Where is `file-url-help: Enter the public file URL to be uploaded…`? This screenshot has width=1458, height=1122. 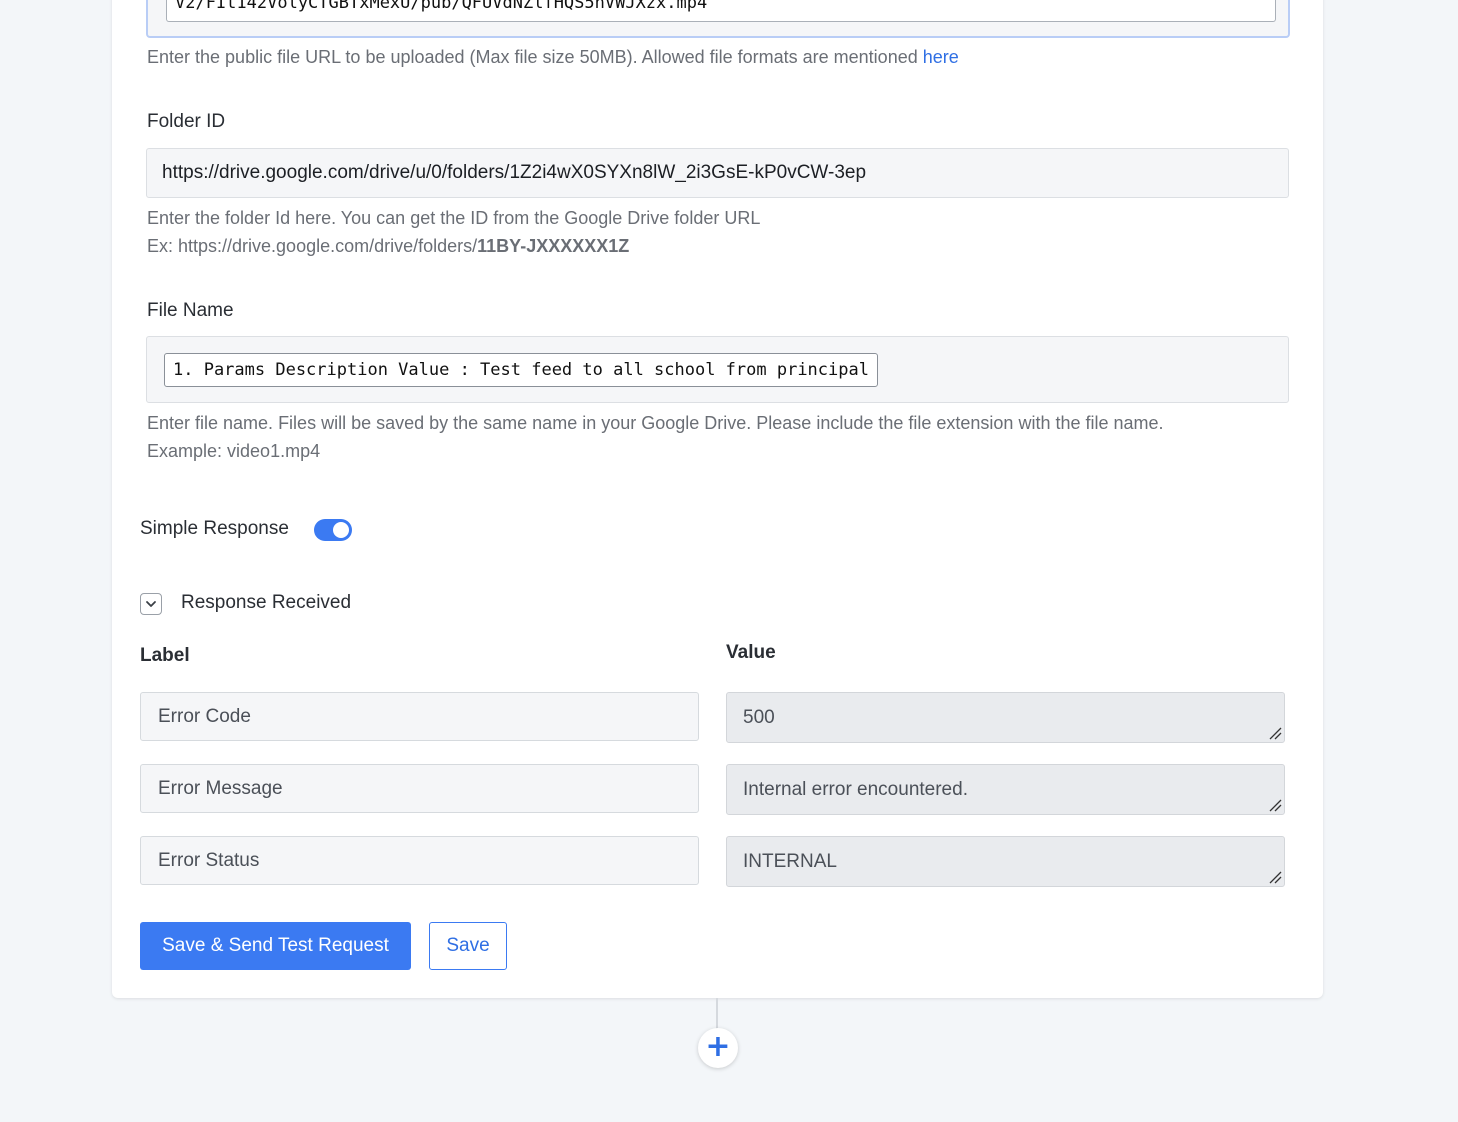
file-url-help: Enter the public file URL to be uploaded… is located at coordinates (553, 57).